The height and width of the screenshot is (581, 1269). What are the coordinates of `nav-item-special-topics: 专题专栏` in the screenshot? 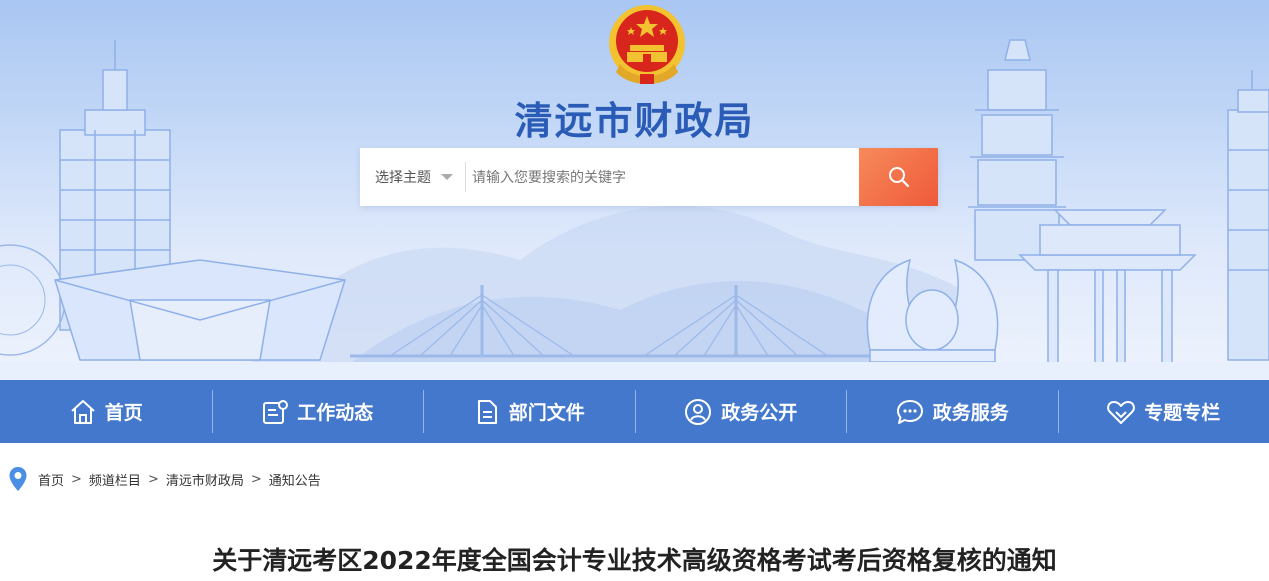 It's located at (1163, 411).